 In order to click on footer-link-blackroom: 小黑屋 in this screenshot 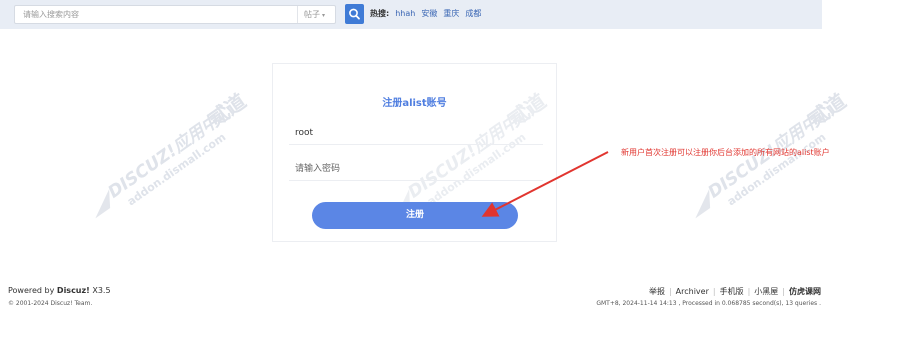, I will do `click(766, 291)`.